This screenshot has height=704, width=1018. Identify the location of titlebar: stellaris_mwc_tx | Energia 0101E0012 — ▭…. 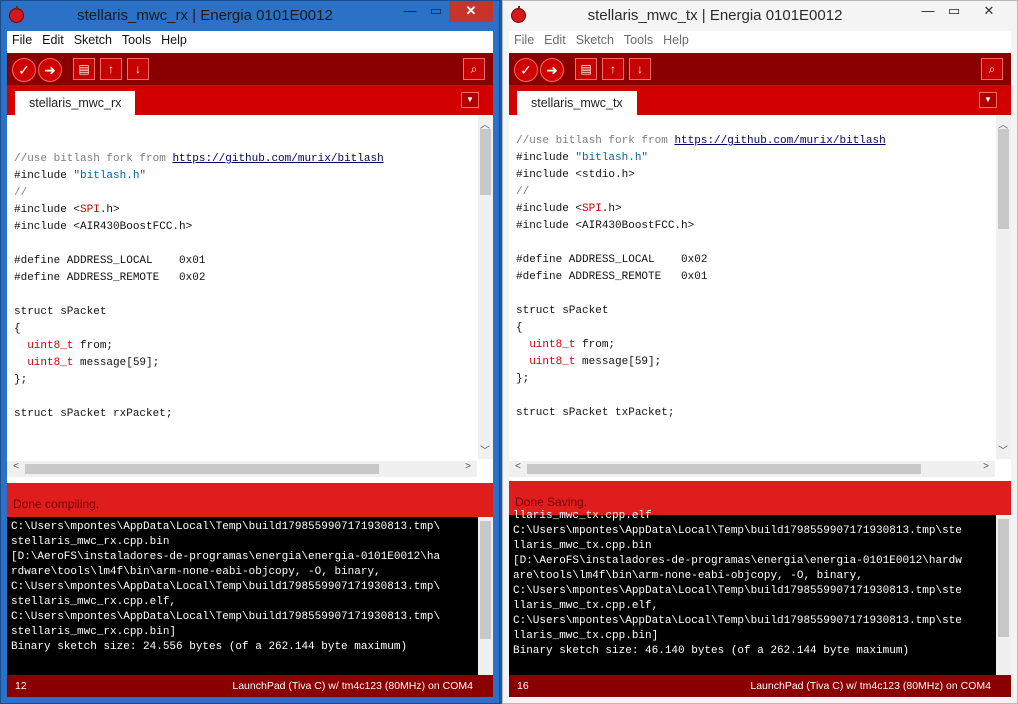
(760, 16).